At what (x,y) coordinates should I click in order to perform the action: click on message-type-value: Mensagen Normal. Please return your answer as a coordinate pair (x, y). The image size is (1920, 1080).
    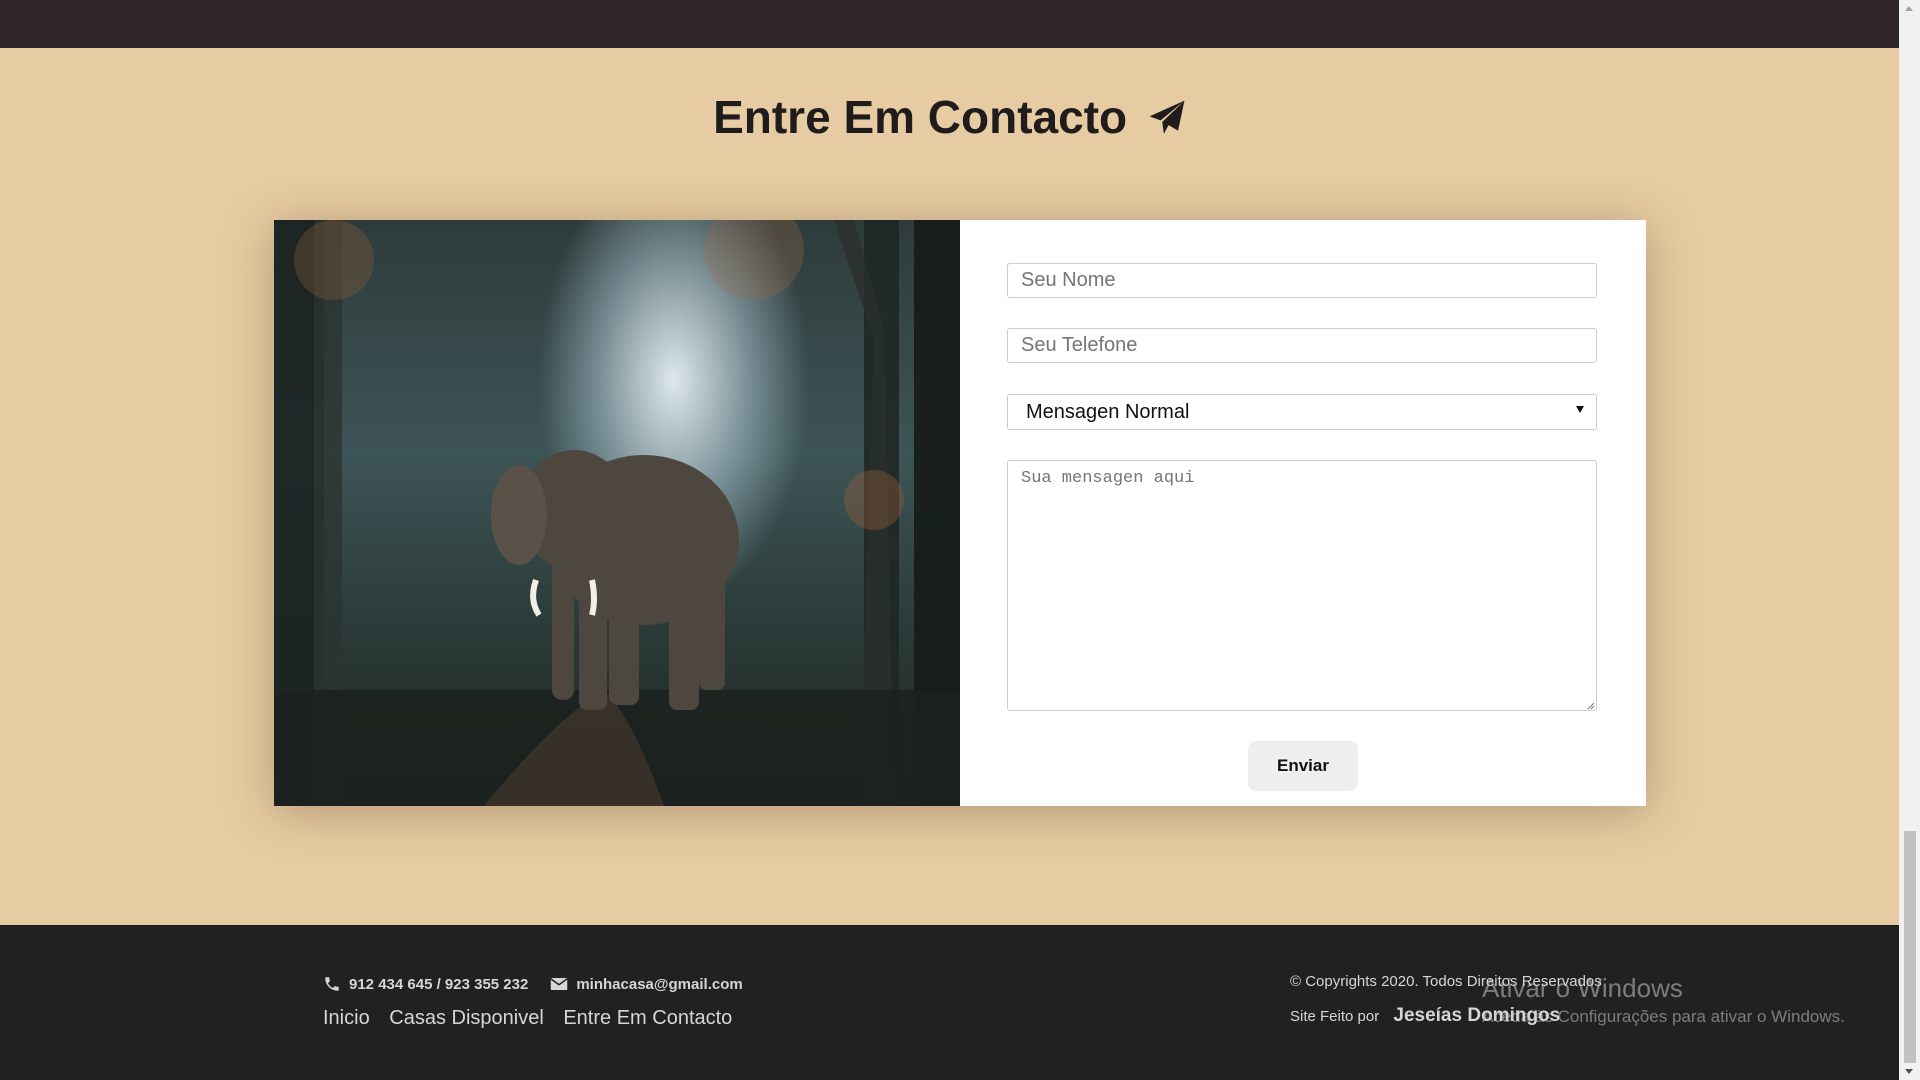
    Looking at the image, I should click on (1108, 412).